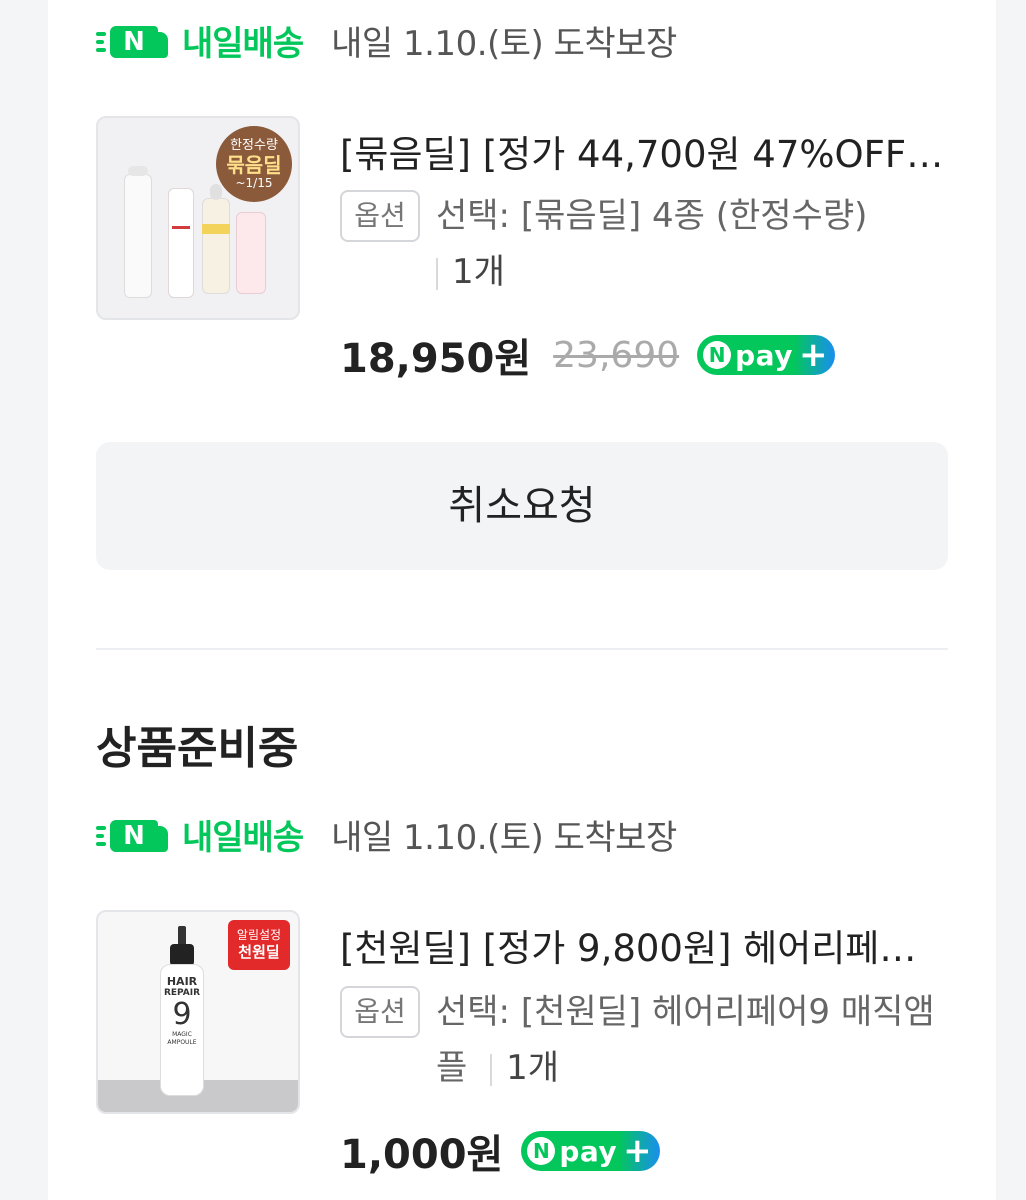 The width and height of the screenshot is (1026, 1200). What do you see at coordinates (198, 218) in the screenshot?
I see `product-thumbnail-1: 한정수량 묶음딜 ~1/15` at bounding box center [198, 218].